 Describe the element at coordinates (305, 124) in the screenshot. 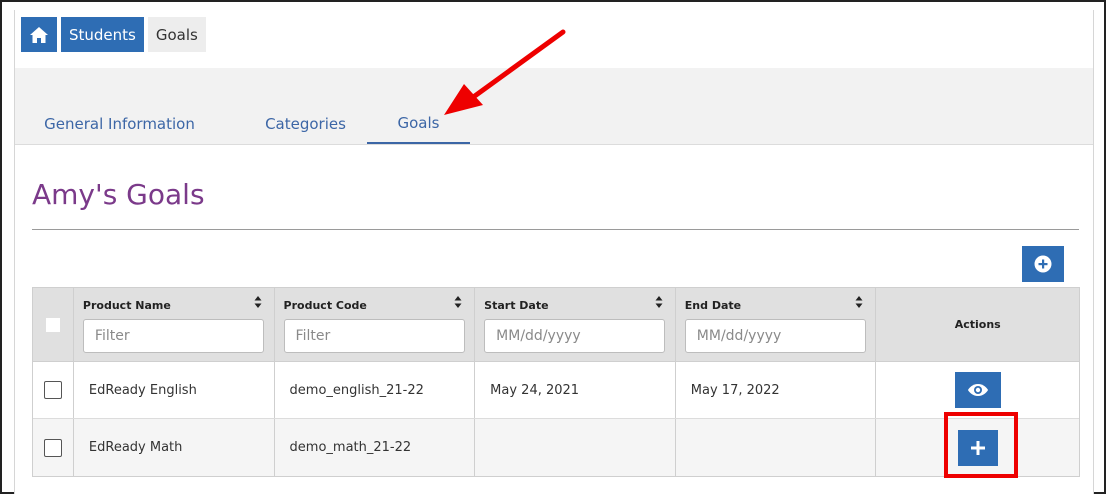

I see `tab-categories: Categories` at that location.